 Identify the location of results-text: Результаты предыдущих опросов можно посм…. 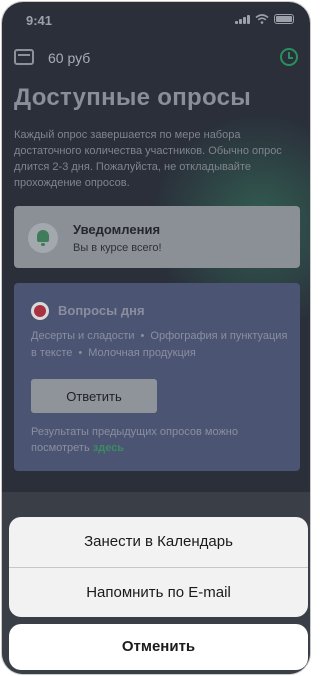
(134, 440).